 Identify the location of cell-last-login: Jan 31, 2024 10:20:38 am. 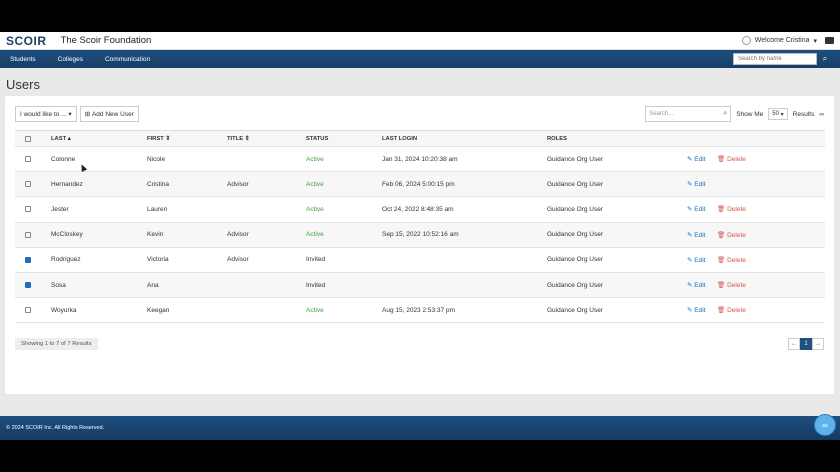
(420, 159).